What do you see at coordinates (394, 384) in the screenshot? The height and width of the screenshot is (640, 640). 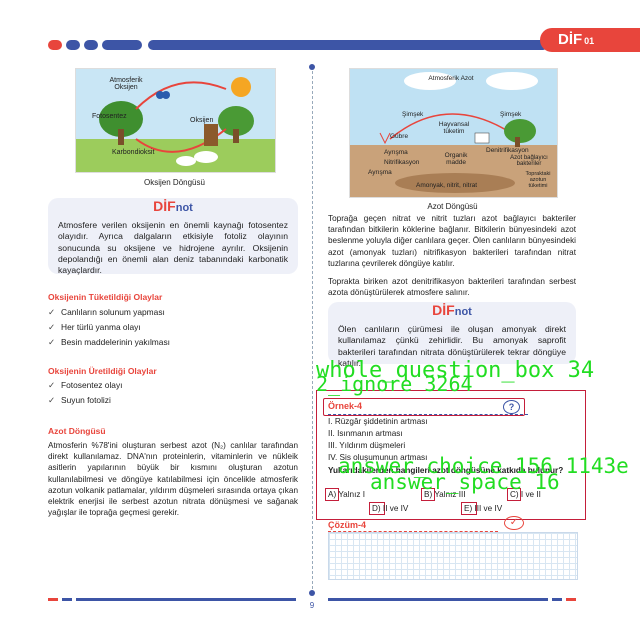 I see `annotation-ignore: 2_ignore 3264` at bounding box center [394, 384].